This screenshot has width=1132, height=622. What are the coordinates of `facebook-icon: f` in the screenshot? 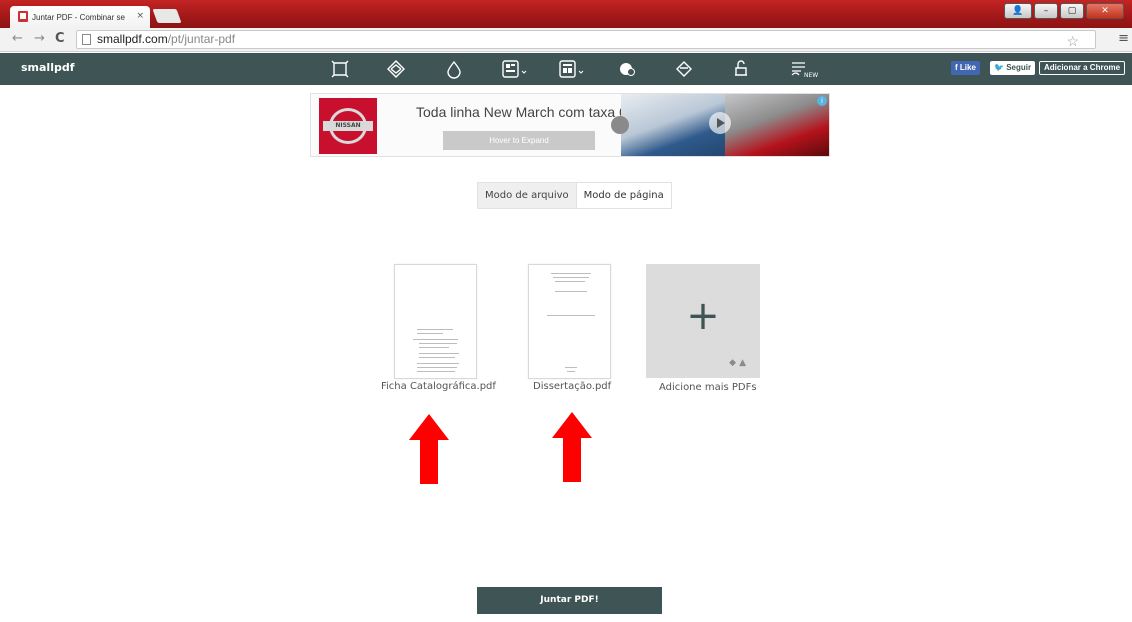 It's located at (956, 67).